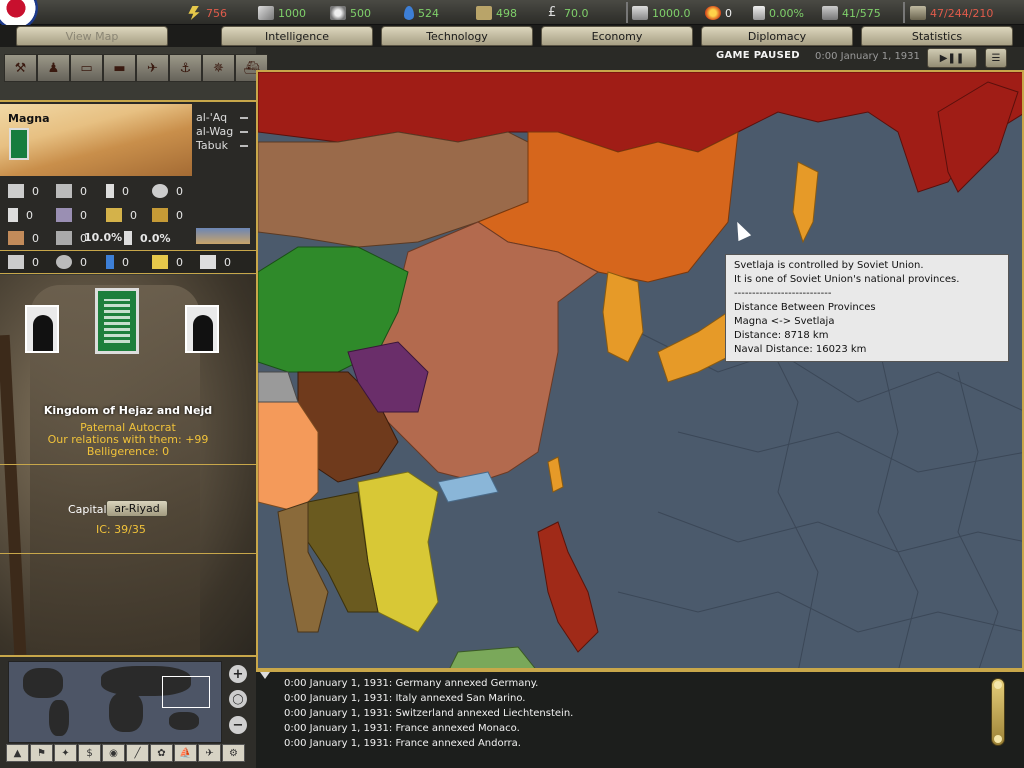 This screenshot has height=768, width=1024. I want to click on rocket-icon, so click(110, 191).